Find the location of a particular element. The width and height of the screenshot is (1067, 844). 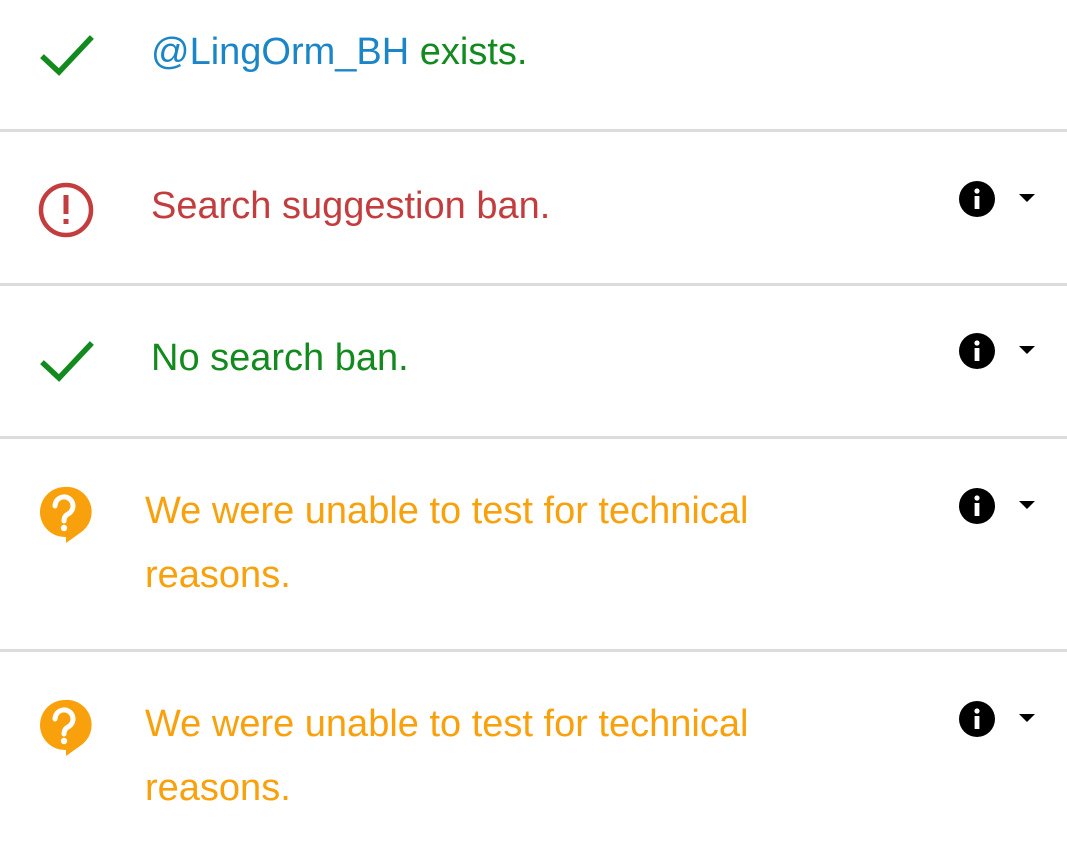

alert-circle-icon is located at coordinates (66, 210).